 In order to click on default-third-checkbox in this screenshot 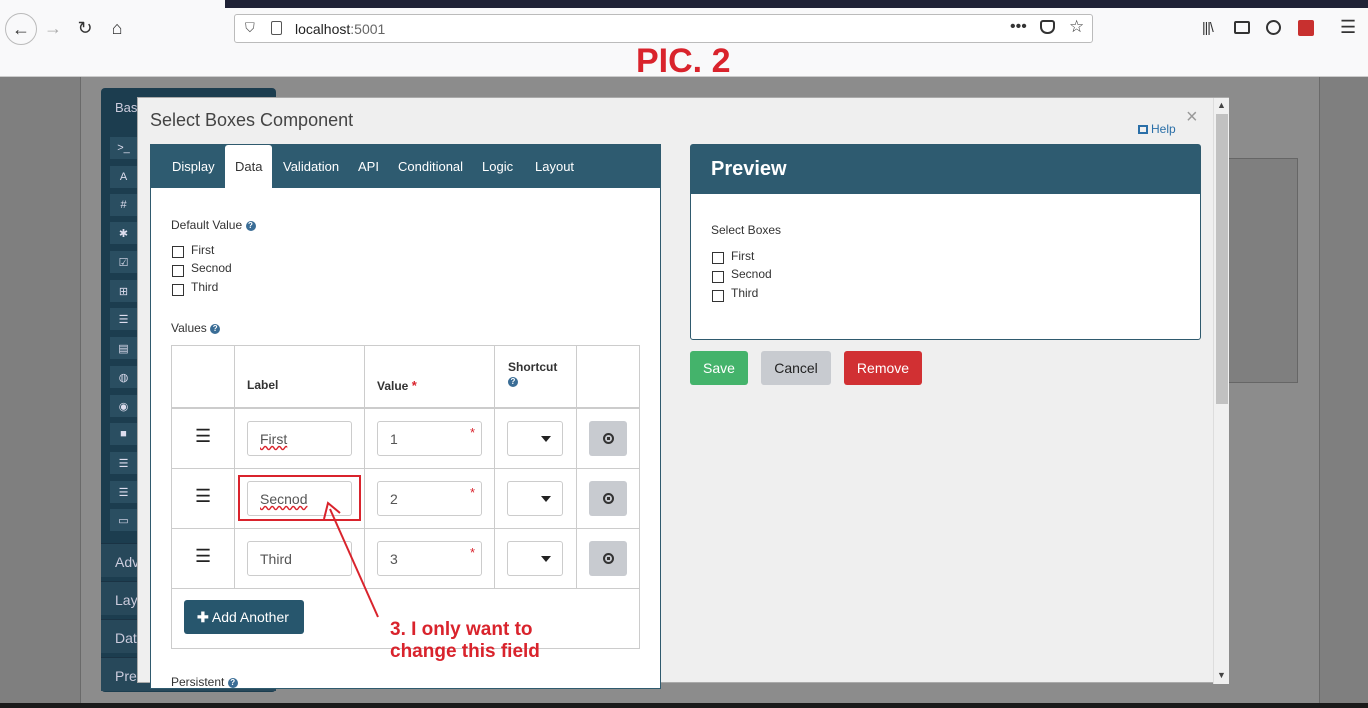, I will do `click(178, 290)`.